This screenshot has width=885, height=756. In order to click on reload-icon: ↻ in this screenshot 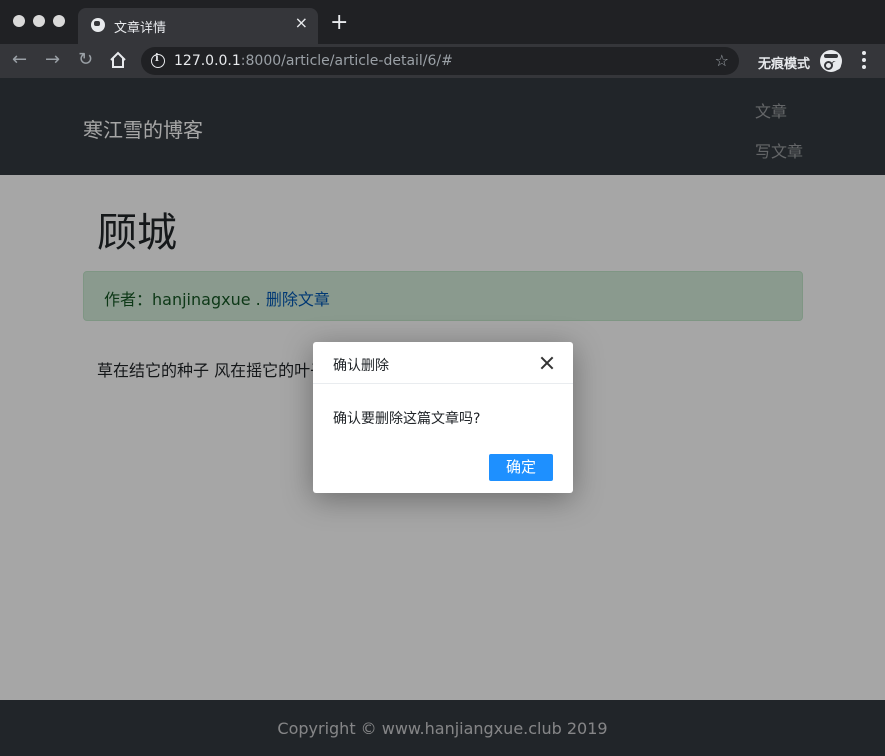, I will do `click(85, 60)`.